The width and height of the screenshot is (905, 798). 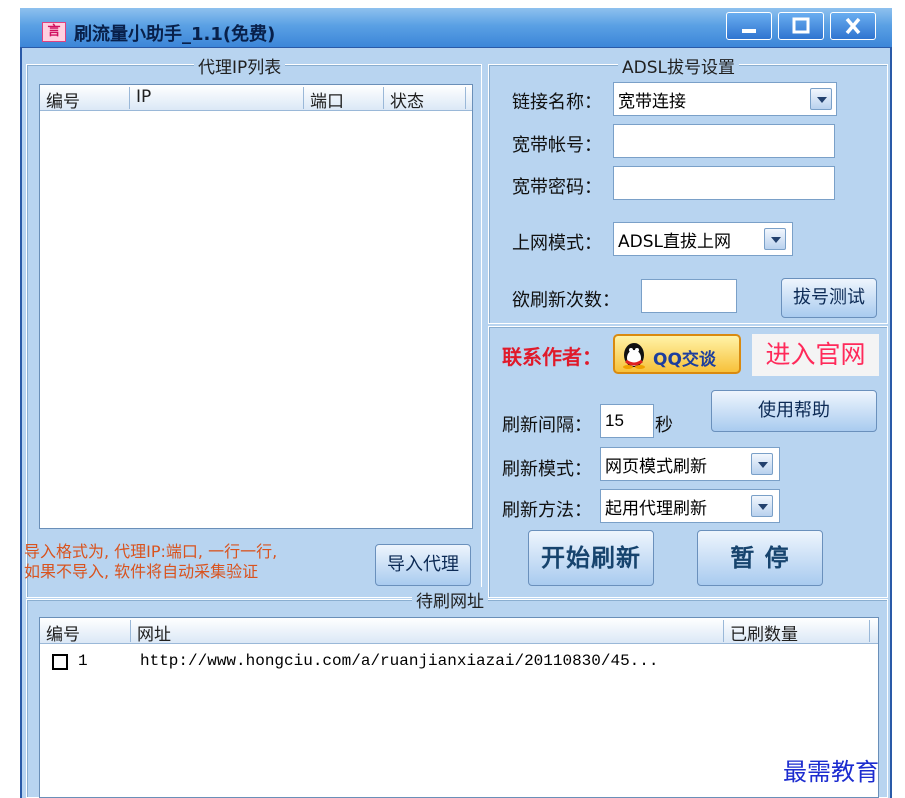 I want to click on pause-button: 暂 停, so click(x=760, y=558).